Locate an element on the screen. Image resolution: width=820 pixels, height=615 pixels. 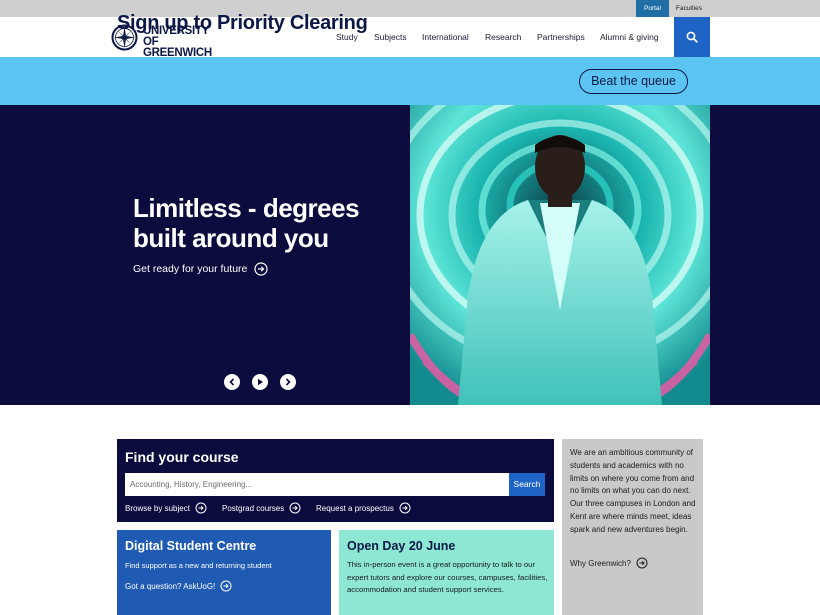
nav-partnerships: Partnerships is located at coordinates (561, 37).